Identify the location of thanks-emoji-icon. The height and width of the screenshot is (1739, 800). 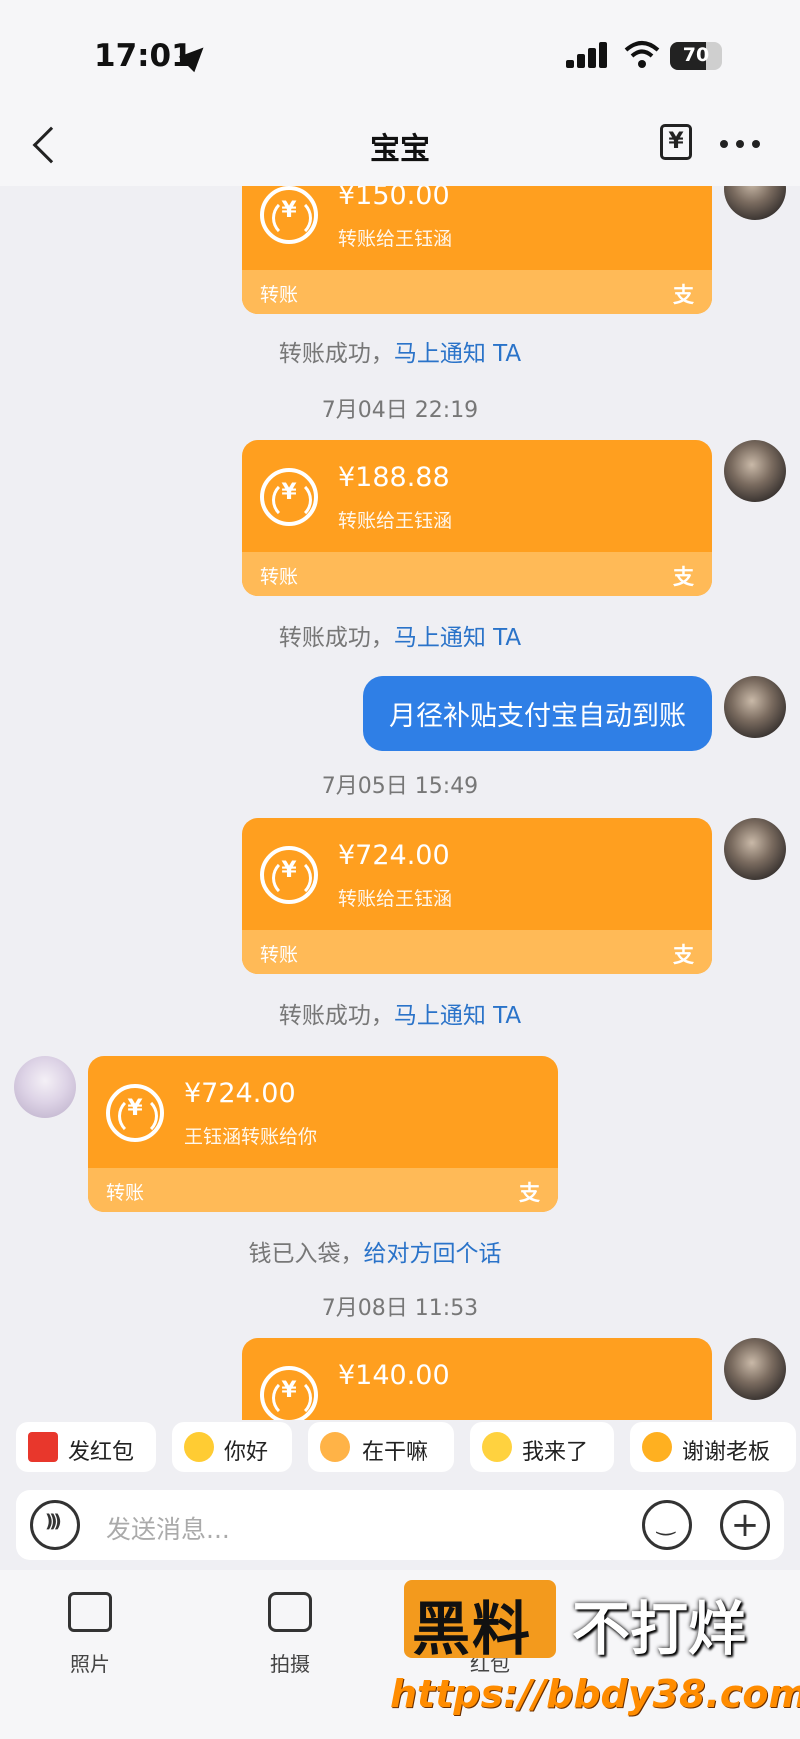
(657, 1447).